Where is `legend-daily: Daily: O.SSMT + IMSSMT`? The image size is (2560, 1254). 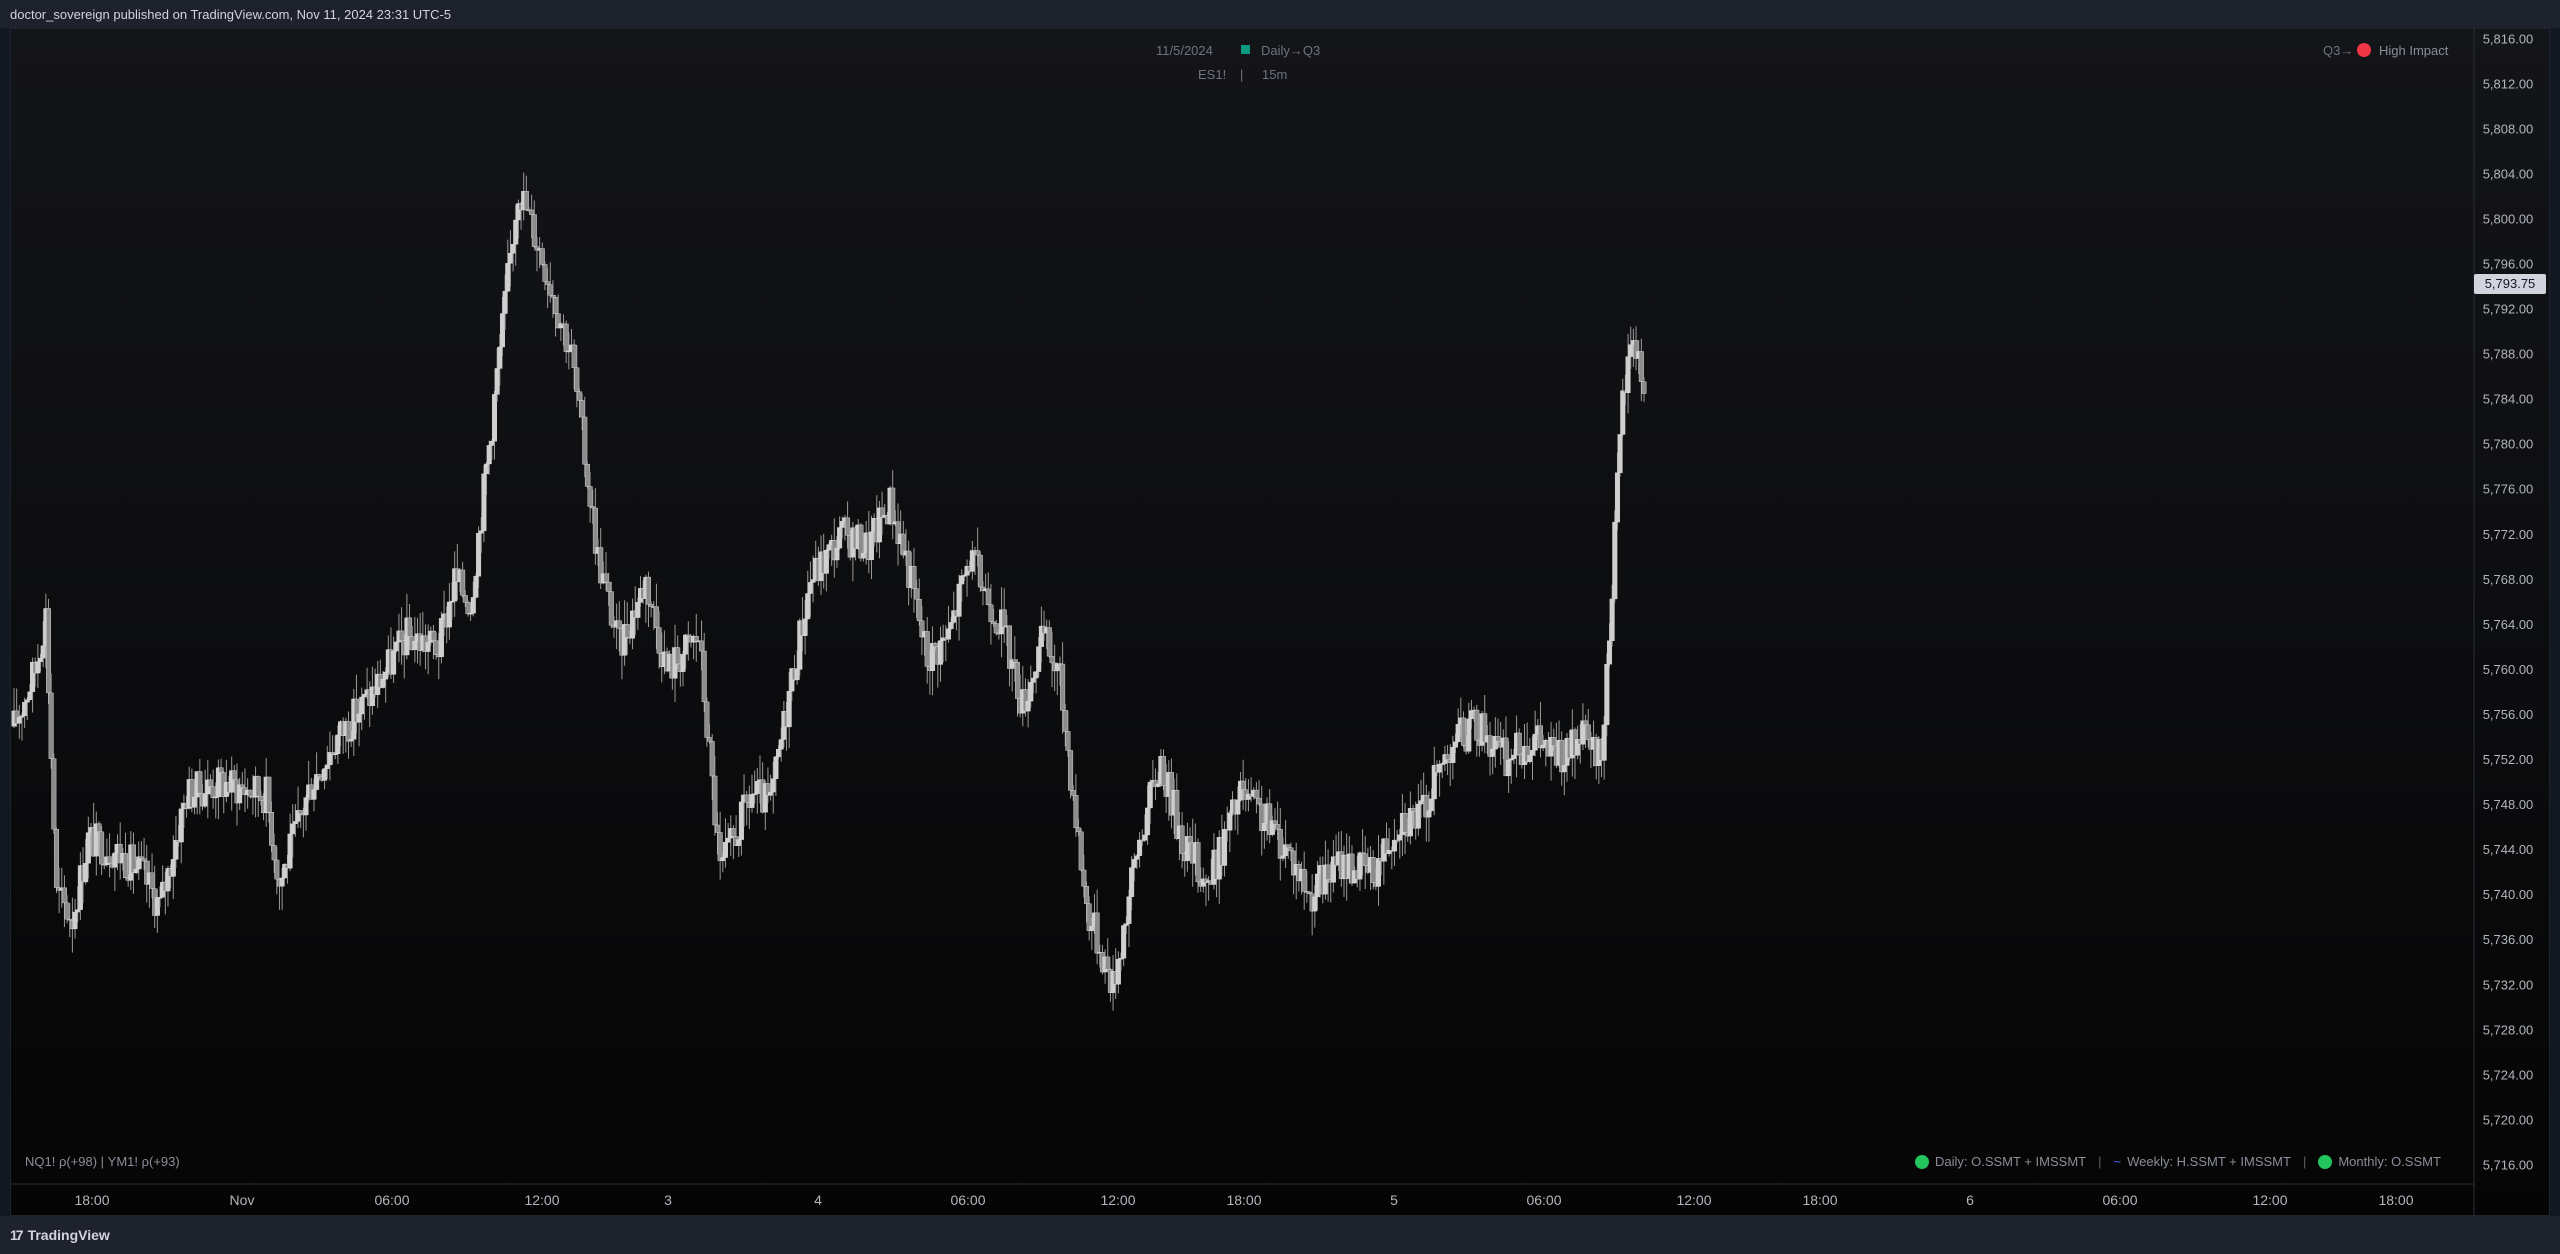 legend-daily: Daily: O.SSMT + IMSSMT is located at coordinates (2011, 1161).